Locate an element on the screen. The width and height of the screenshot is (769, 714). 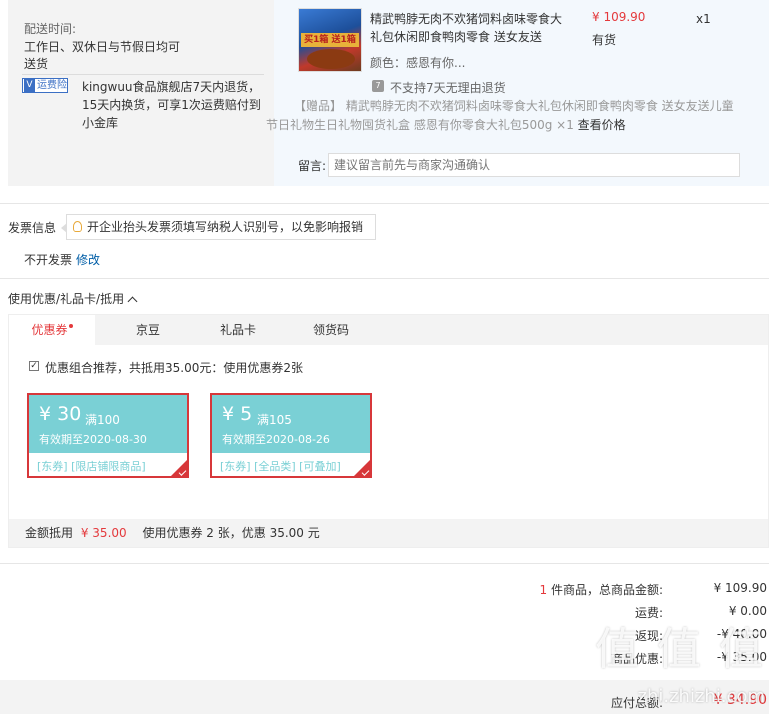
coupon-condition: 满100 is located at coordinates (102, 420).